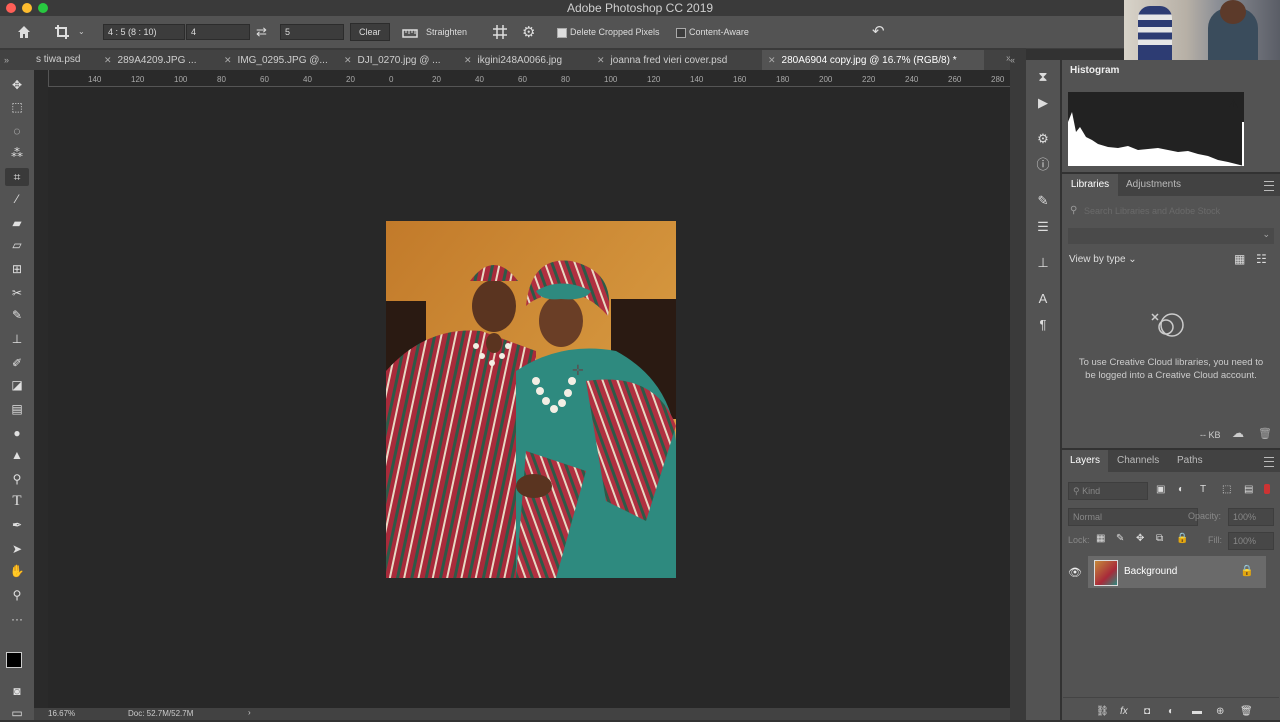 Image resolution: width=1280 pixels, height=722 pixels. What do you see at coordinates (1171, 711) in the screenshot?
I see `adjustment-layer-icon: ◐` at bounding box center [1171, 711].